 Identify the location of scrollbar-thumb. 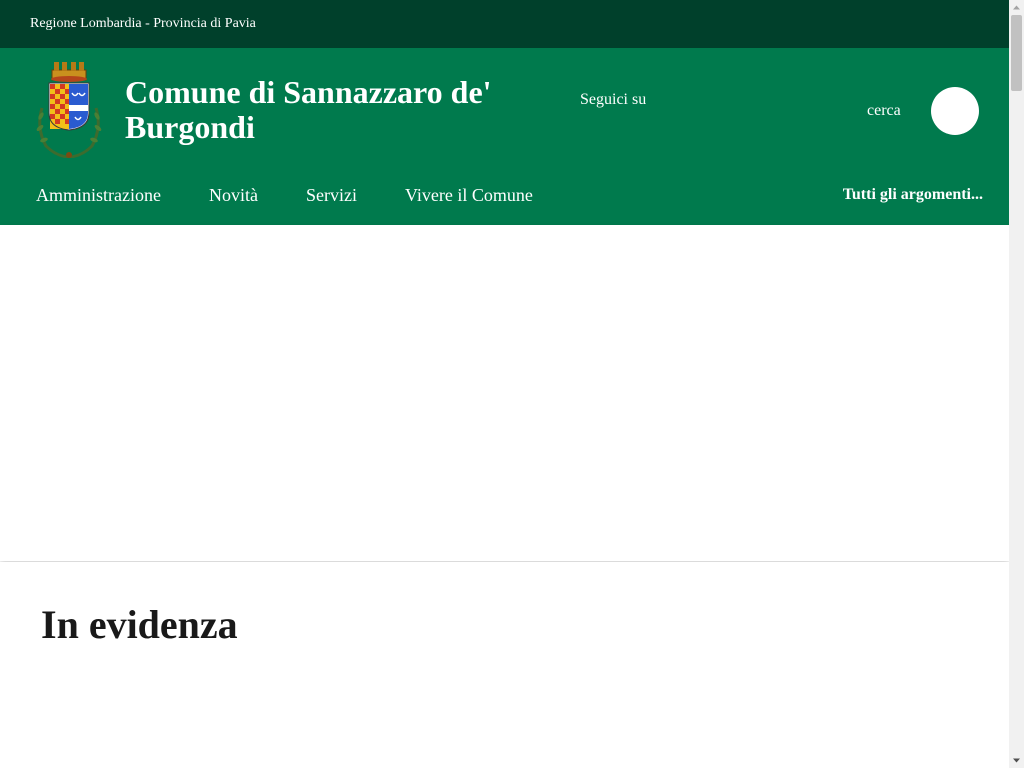
(1016, 53).